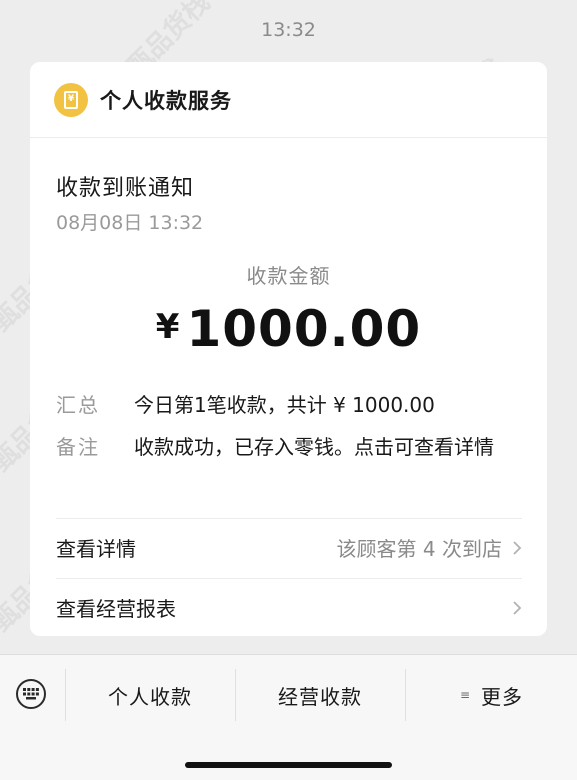 The height and width of the screenshot is (780, 577). What do you see at coordinates (166, 100) in the screenshot?
I see `service-name: 个人收款服务` at bounding box center [166, 100].